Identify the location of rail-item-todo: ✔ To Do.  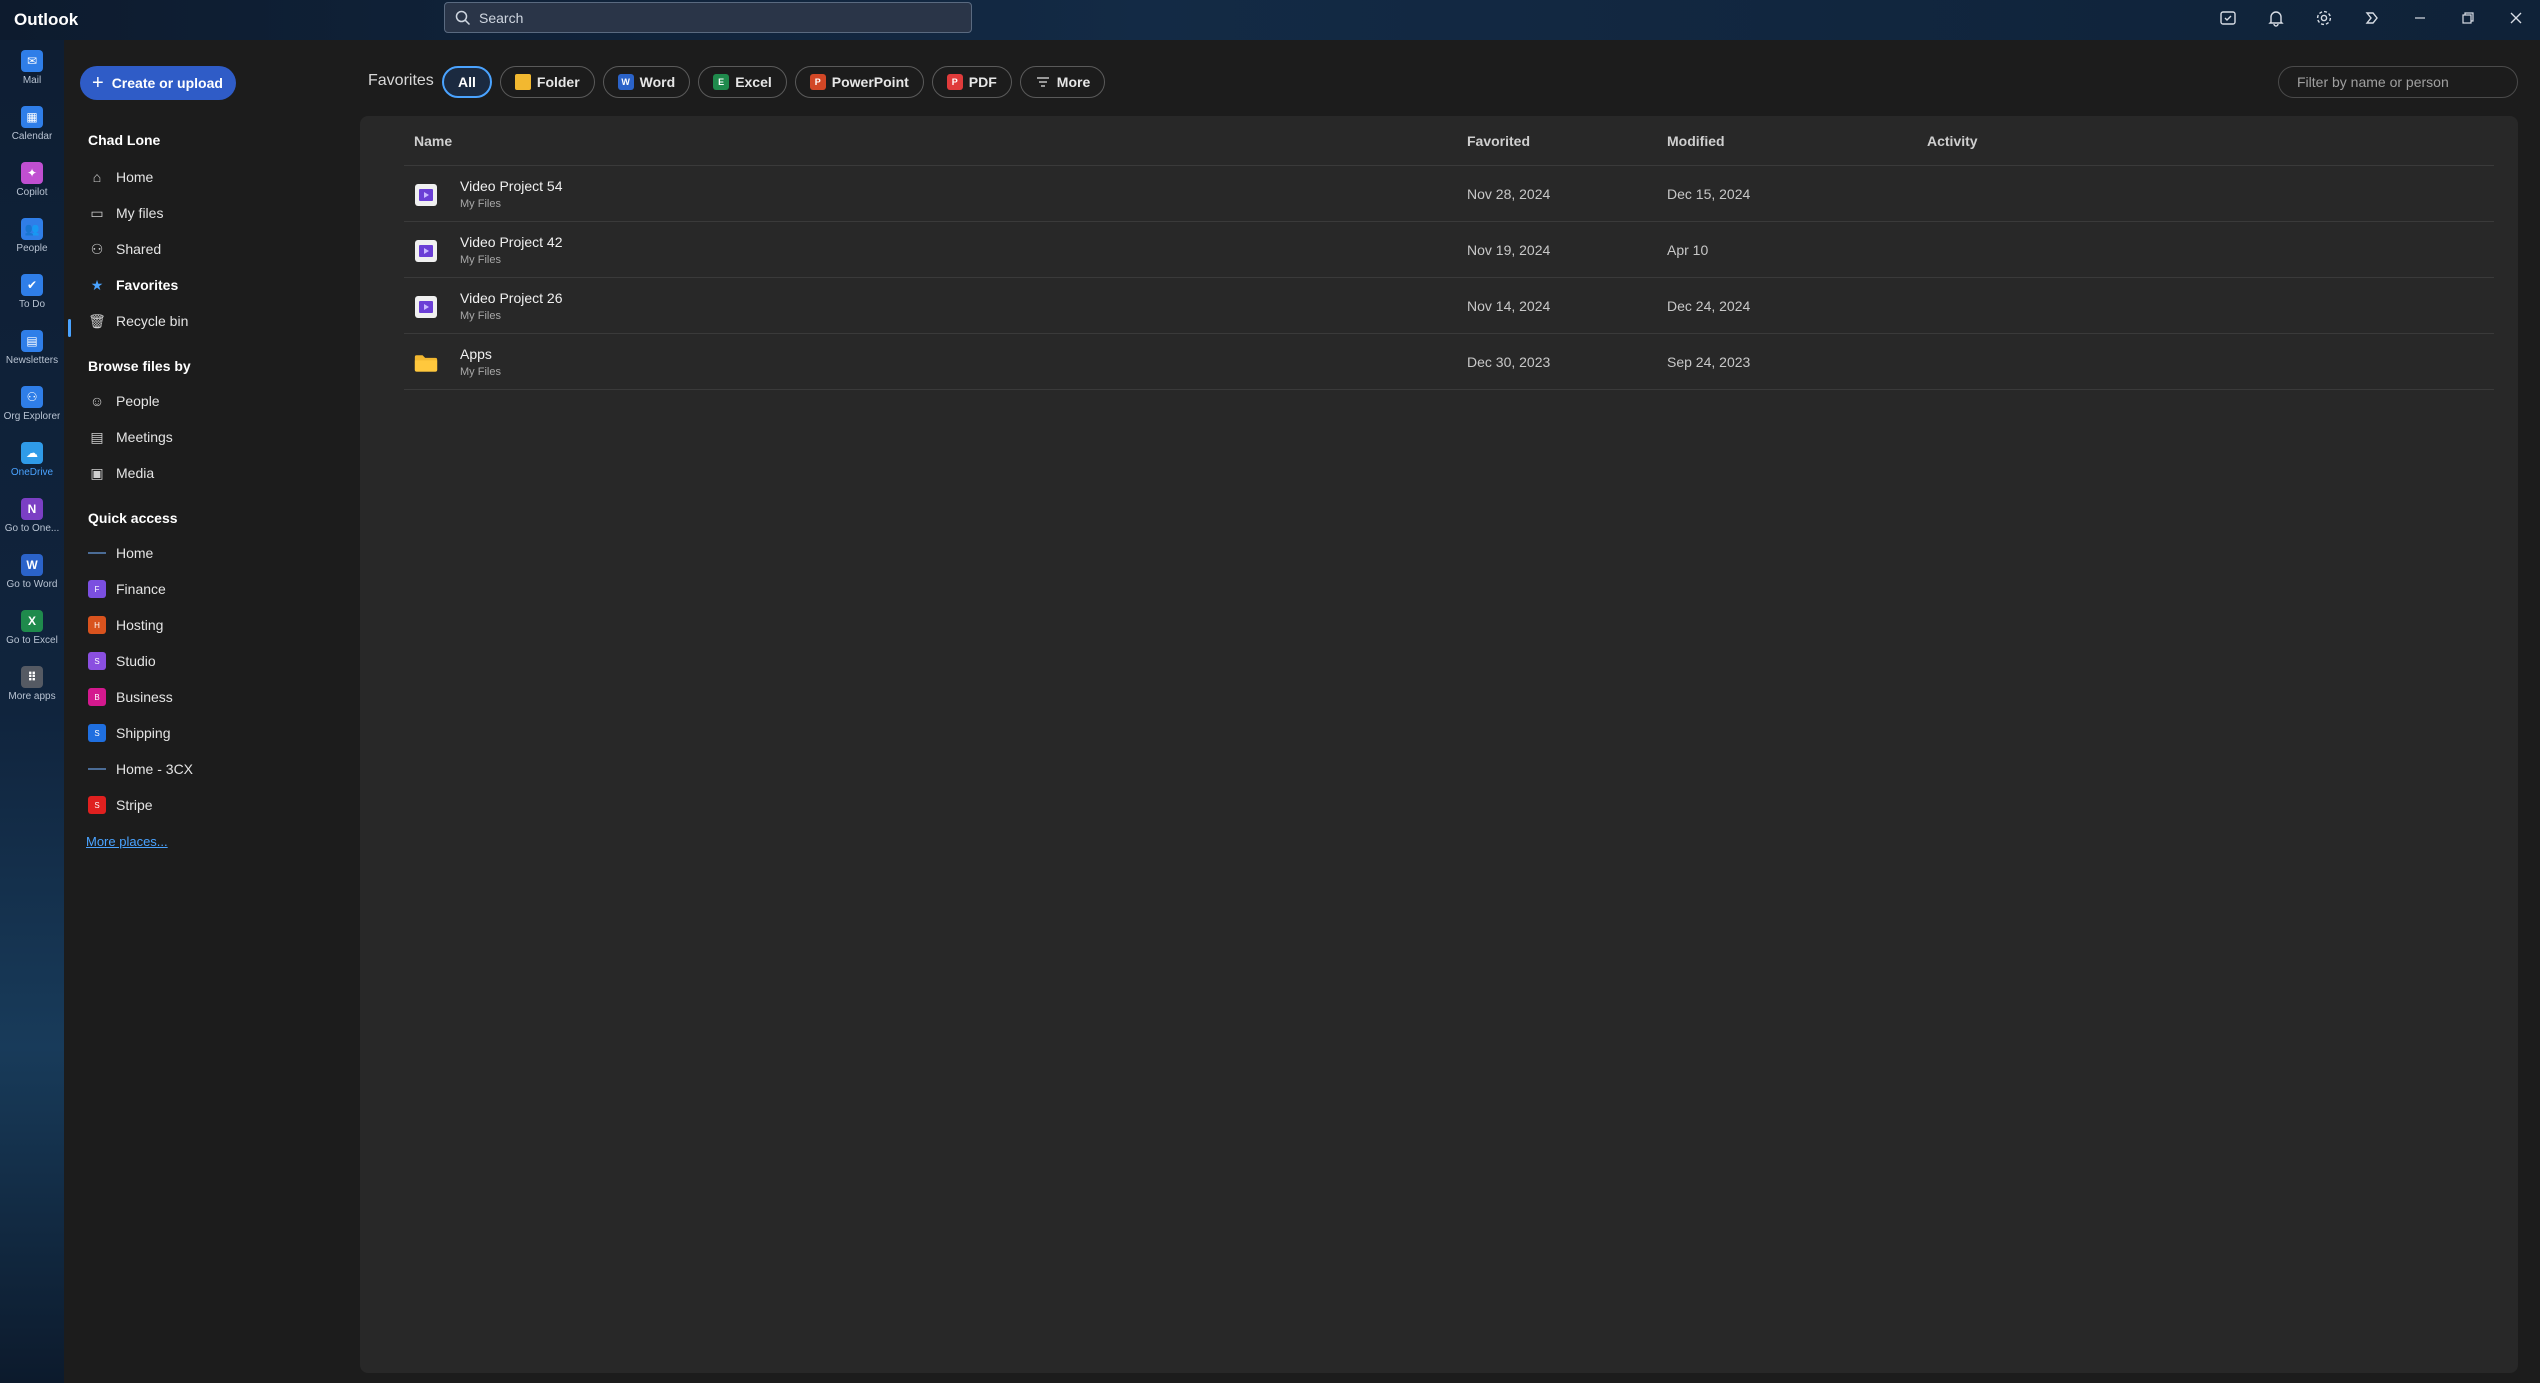
(32, 292).